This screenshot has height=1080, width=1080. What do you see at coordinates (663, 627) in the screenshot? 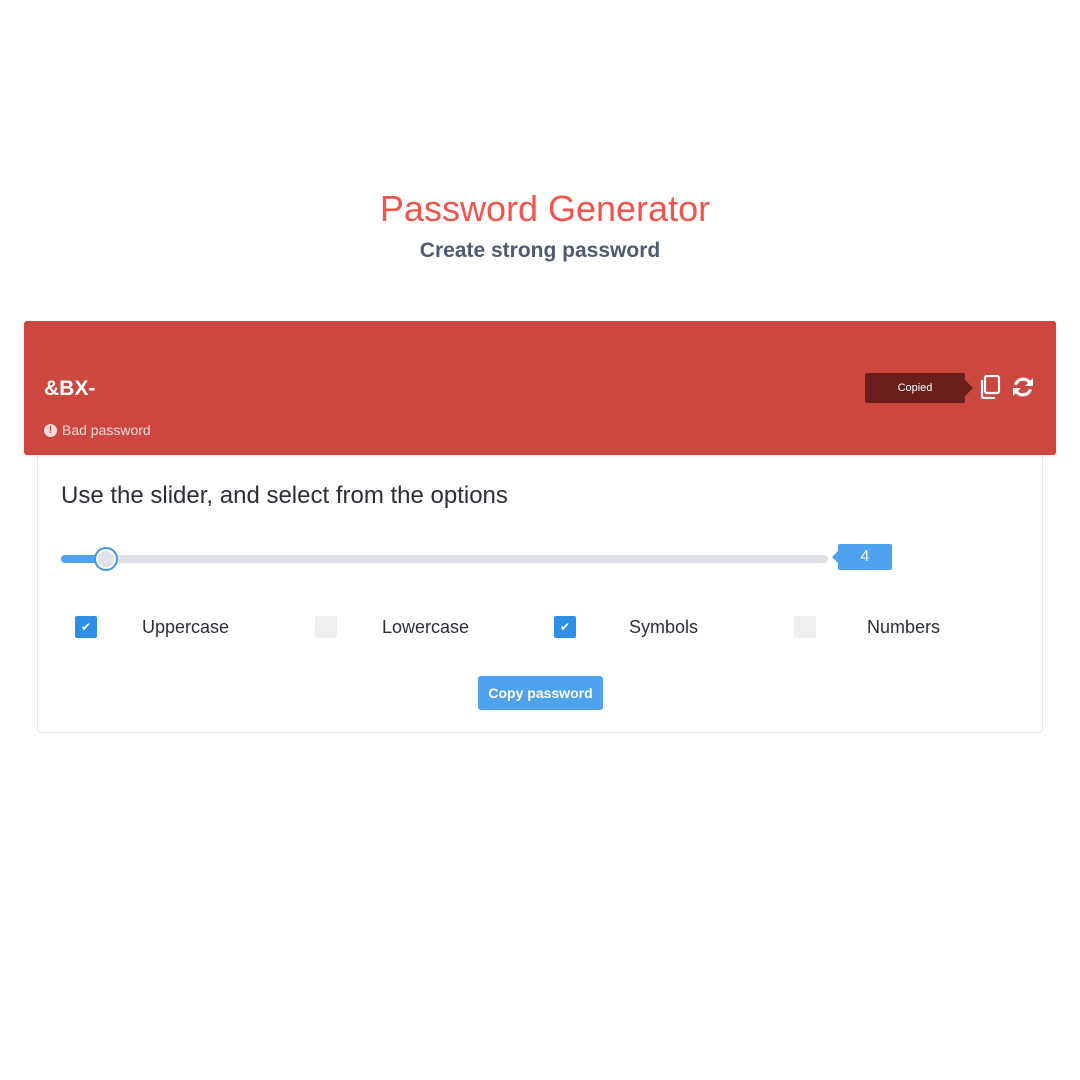
I see `symbols-label: Symbols` at bounding box center [663, 627].